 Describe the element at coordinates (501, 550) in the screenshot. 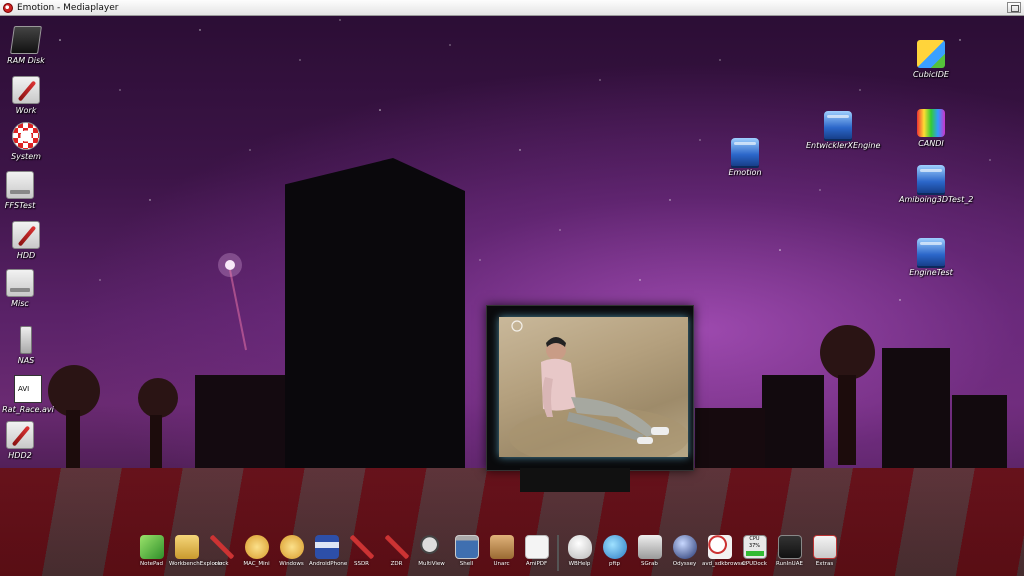

I see `dock-unarc: Unarc` at that location.